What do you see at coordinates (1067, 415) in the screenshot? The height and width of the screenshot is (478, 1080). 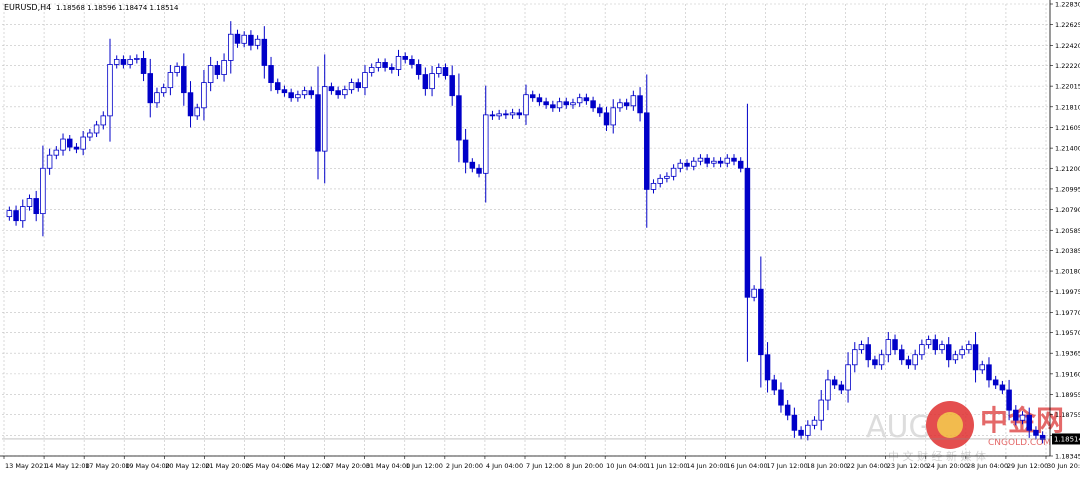 I see `y-tick-label: 1.18755` at bounding box center [1067, 415].